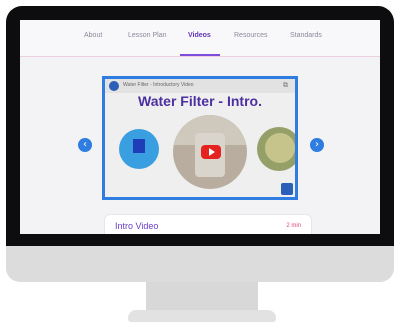 This screenshot has height=326, width=401. What do you see at coordinates (317, 145) in the screenshot?
I see `next-arrow-icon: ›` at bounding box center [317, 145].